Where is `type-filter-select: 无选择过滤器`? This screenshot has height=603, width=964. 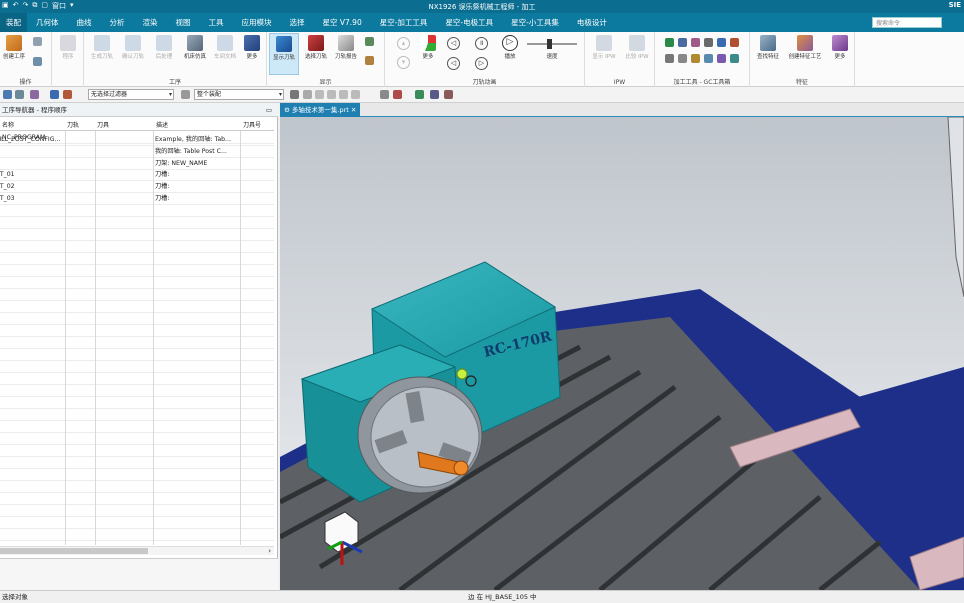
type-filter-select: 无选择过滤器 is located at coordinates (131, 94).